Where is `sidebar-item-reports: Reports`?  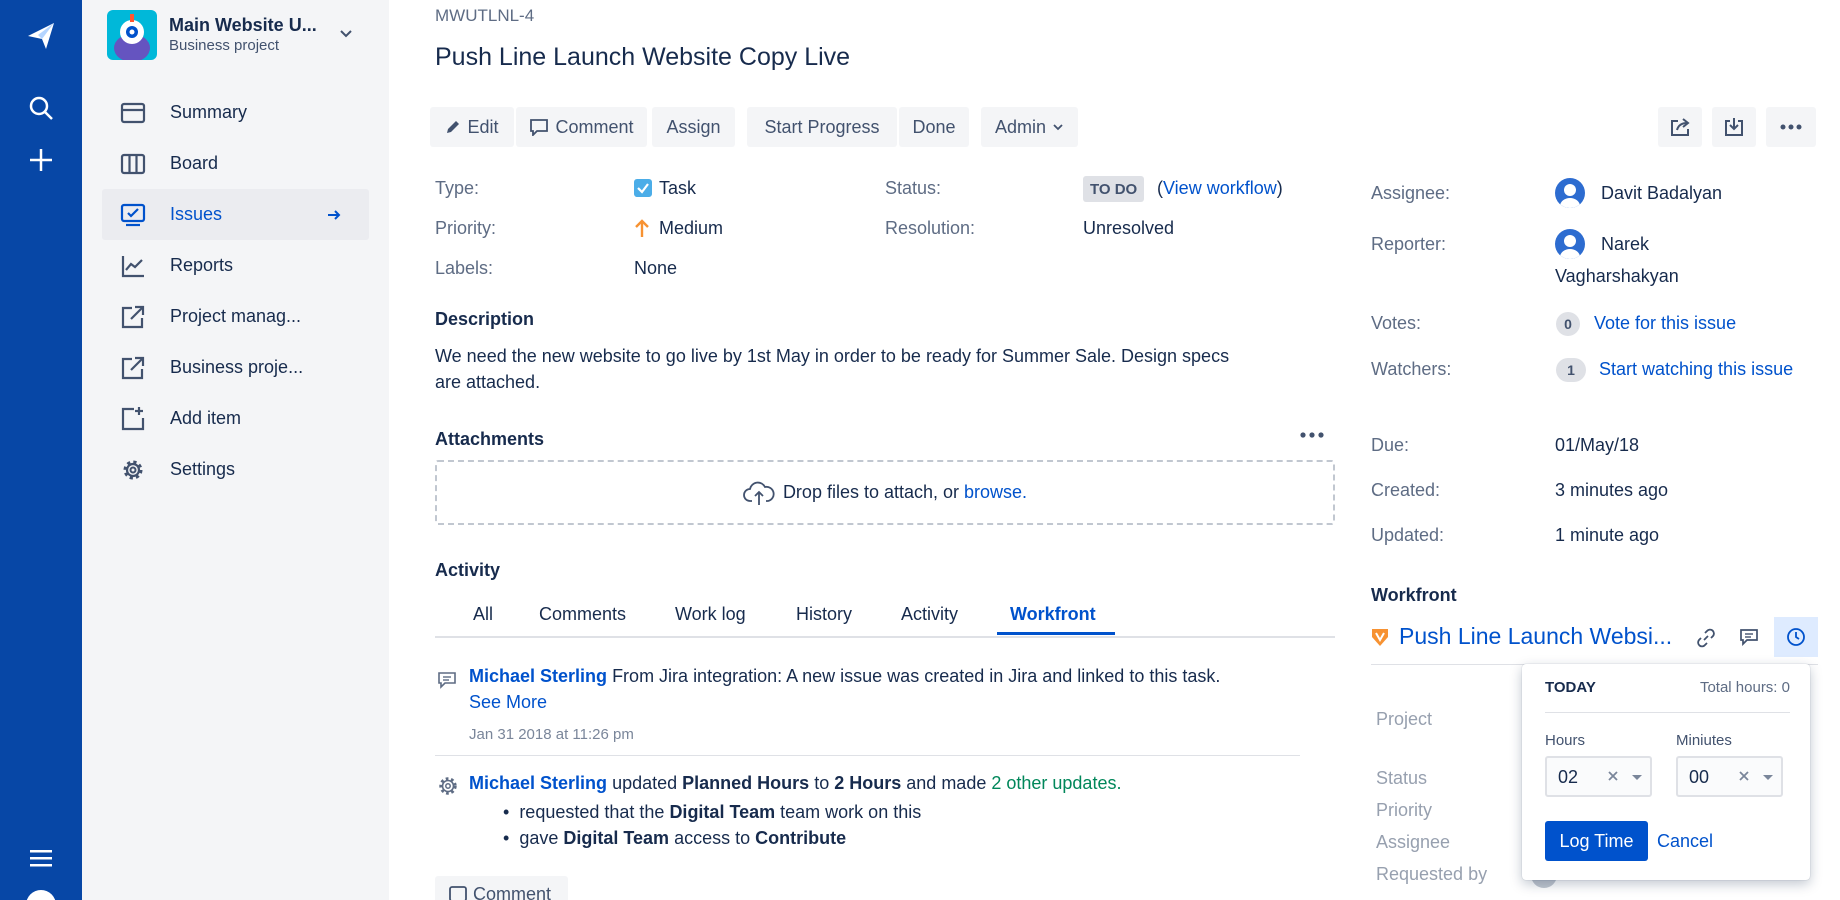 sidebar-item-reports: Reports is located at coordinates (235, 265).